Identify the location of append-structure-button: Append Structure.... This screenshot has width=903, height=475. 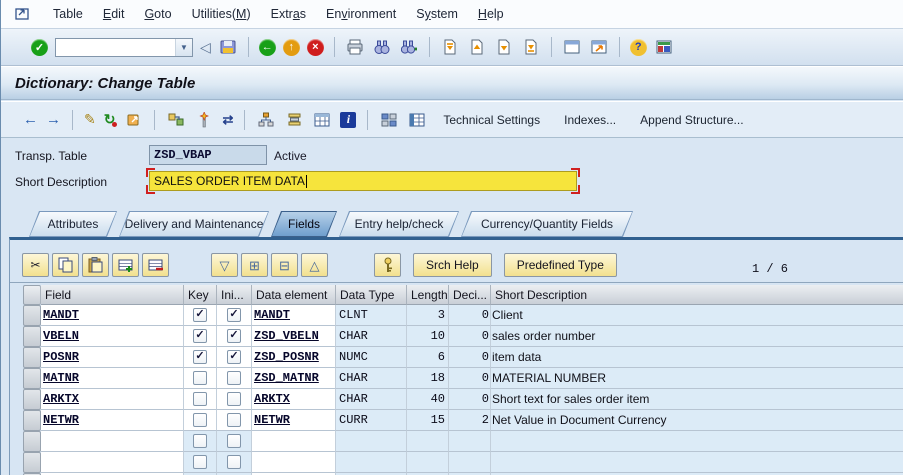
(691, 120).